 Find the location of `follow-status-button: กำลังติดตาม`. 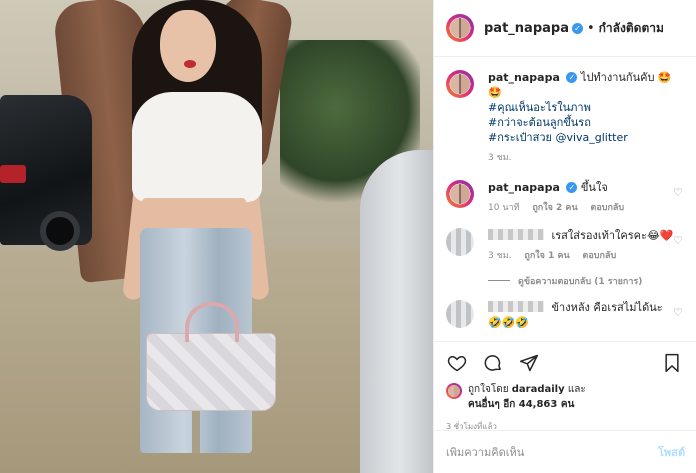

follow-status-button: กำลังติดตาม is located at coordinates (631, 28).